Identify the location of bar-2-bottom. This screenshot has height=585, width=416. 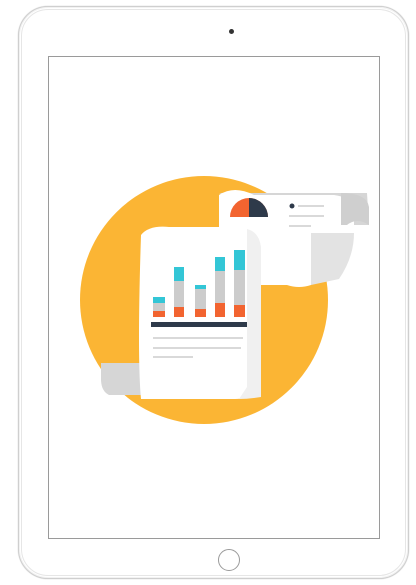
(179, 312).